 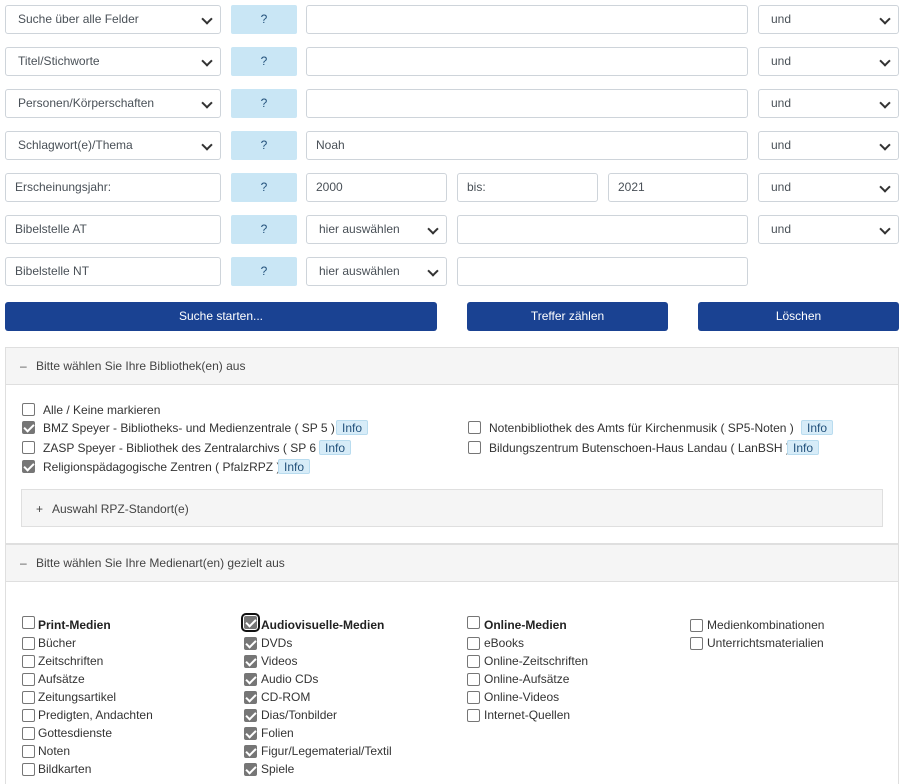 I want to click on help-button-year: ?, so click(x=264, y=187).